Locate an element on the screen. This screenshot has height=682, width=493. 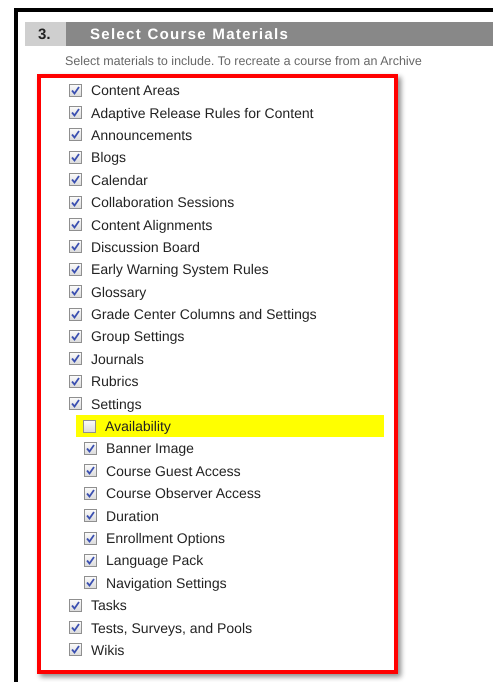
option-label: Settings is located at coordinates (116, 404).